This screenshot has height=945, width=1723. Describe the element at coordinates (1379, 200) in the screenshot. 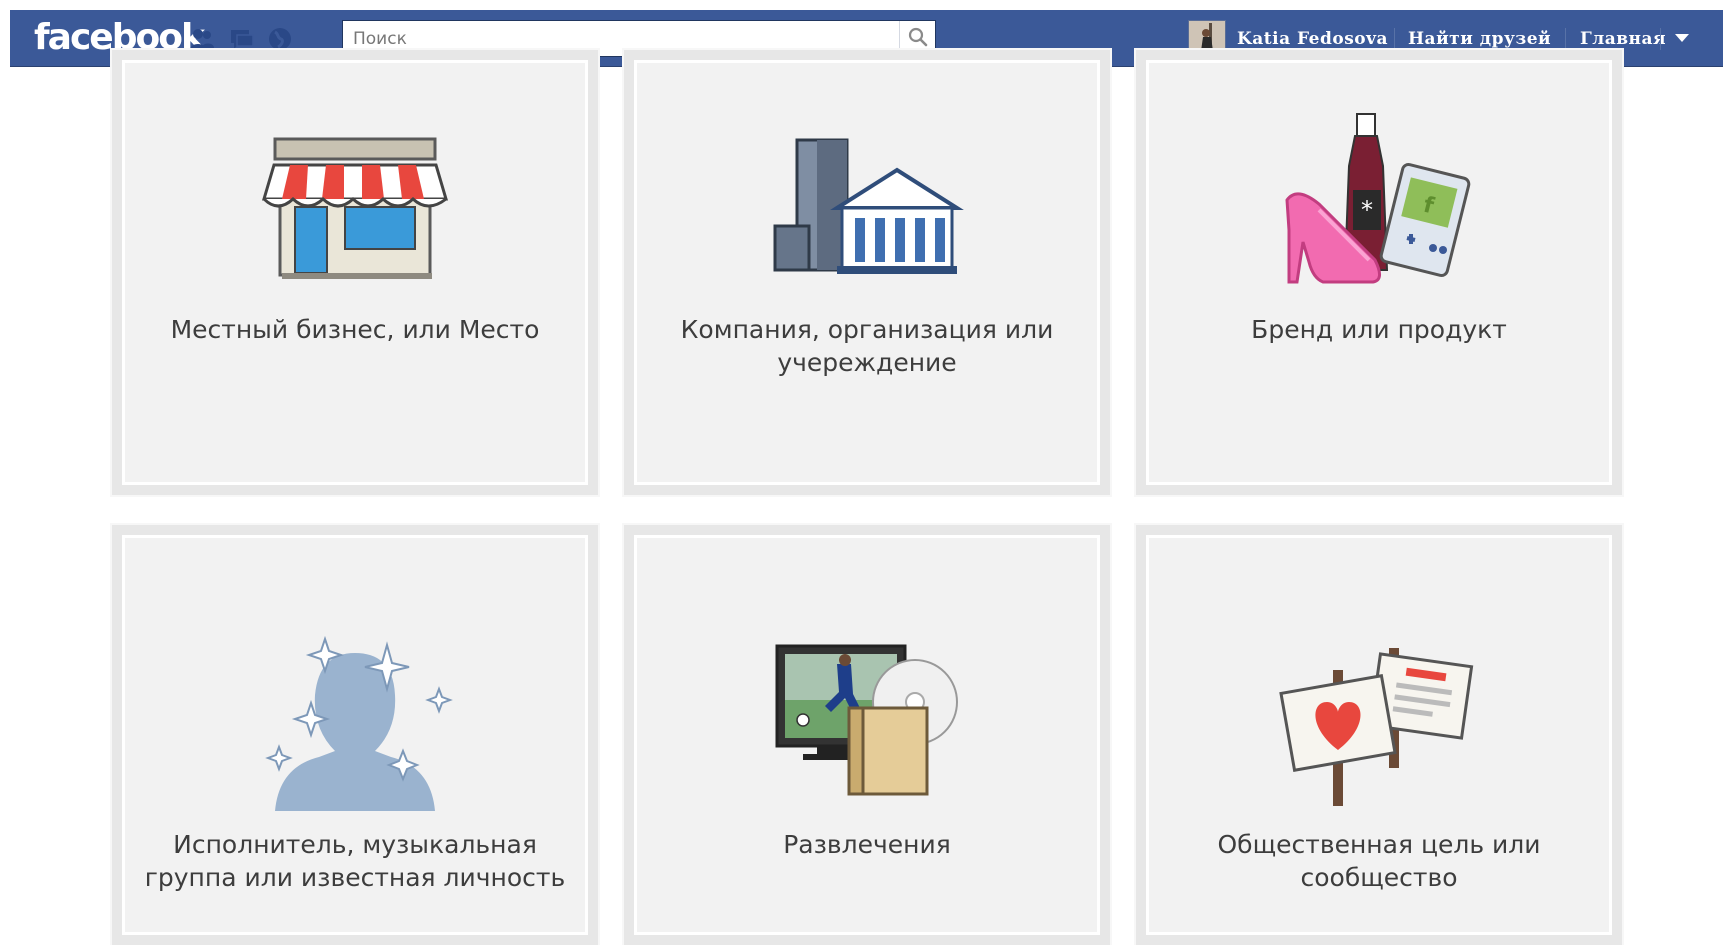

I see `brand-product-icon: * f` at that location.